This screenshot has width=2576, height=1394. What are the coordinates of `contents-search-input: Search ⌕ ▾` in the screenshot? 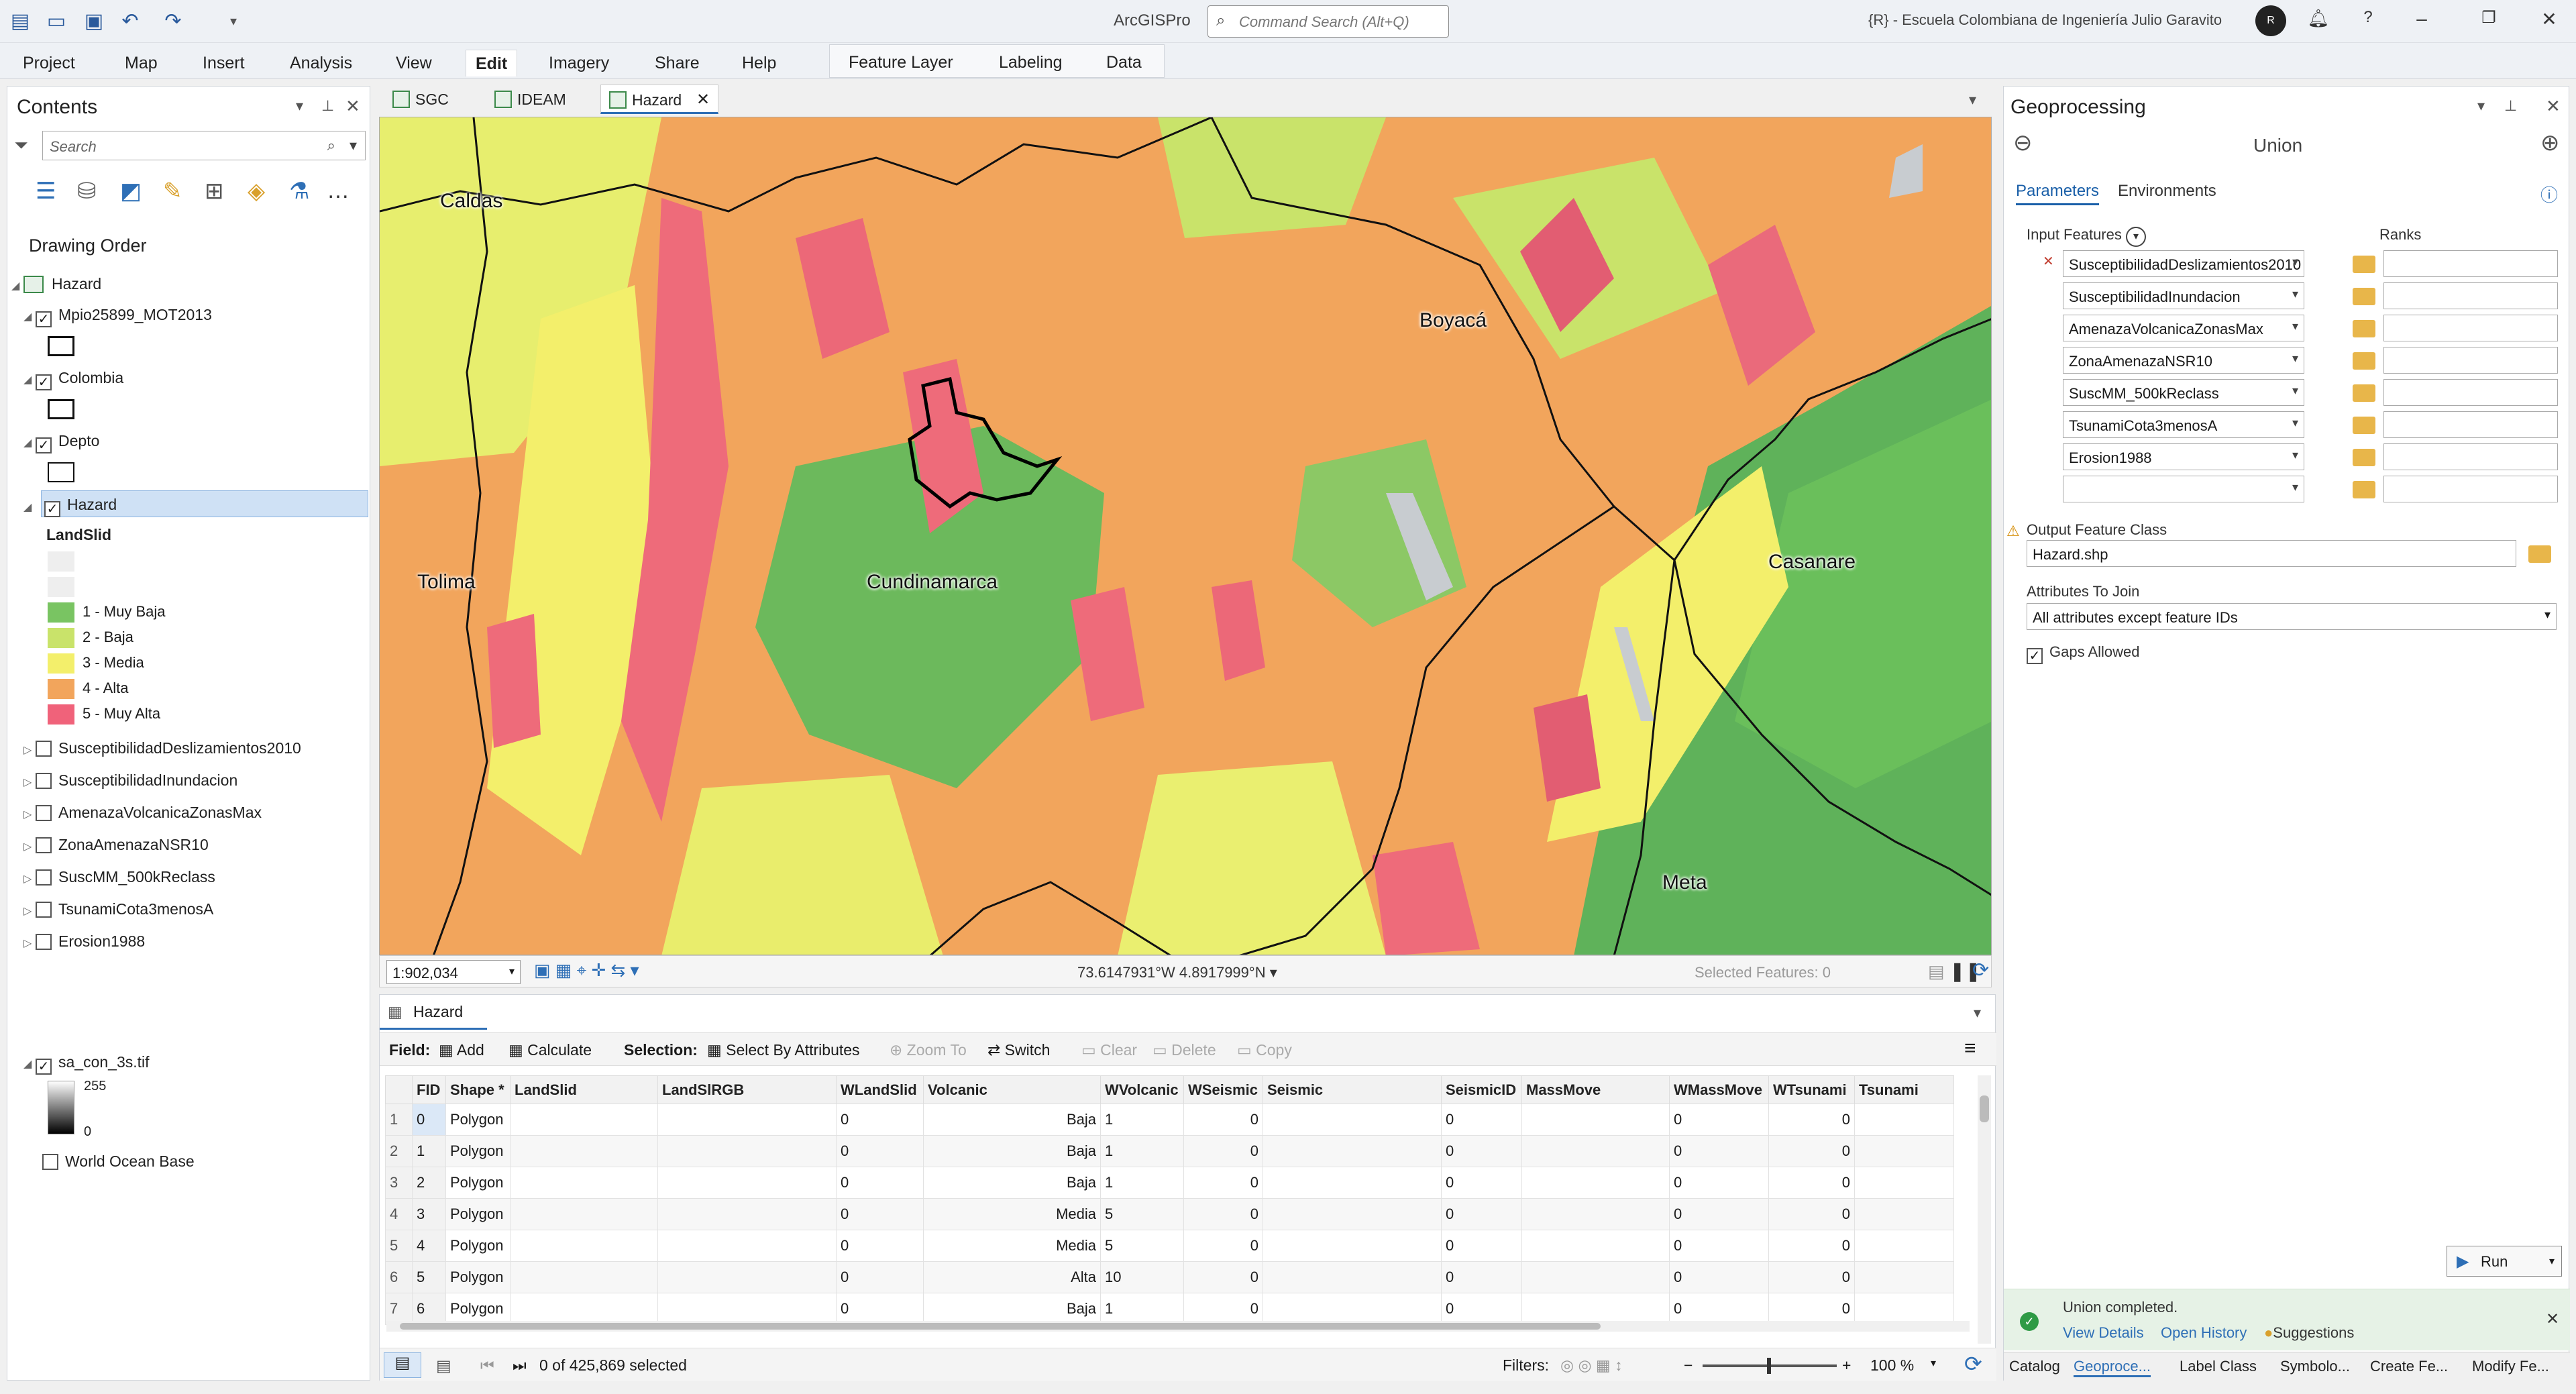 It's located at (204, 145).